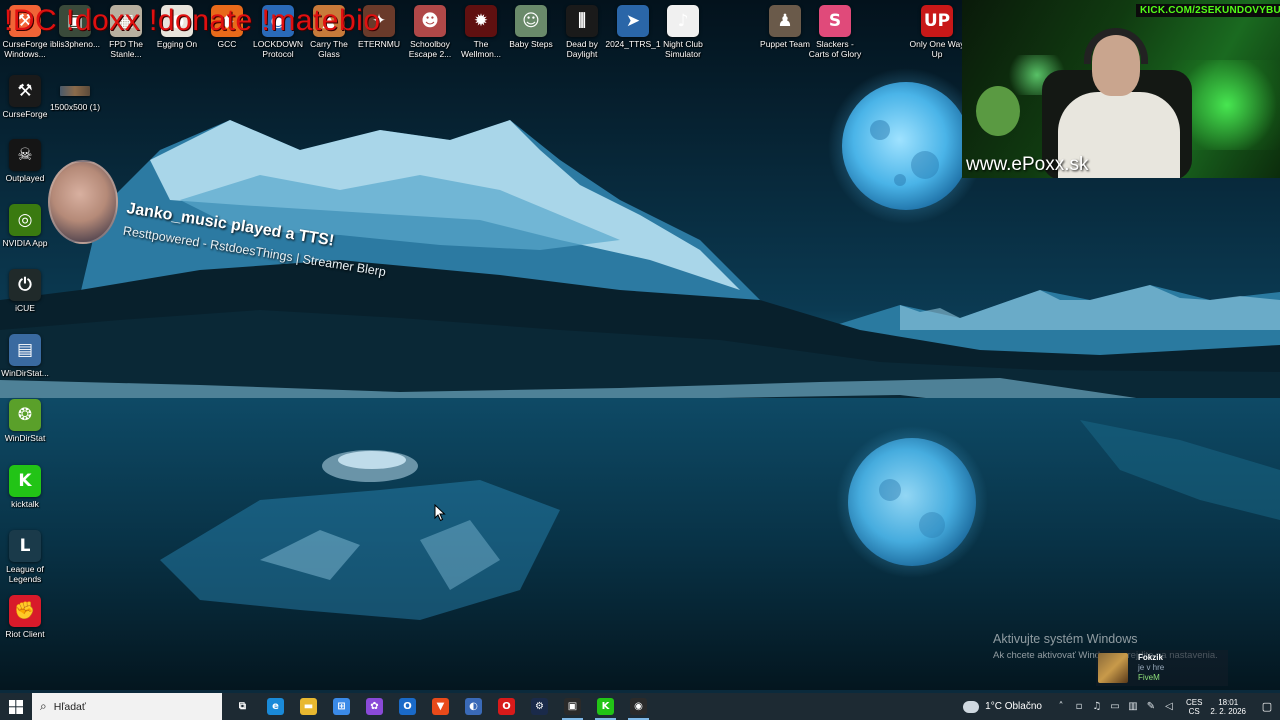 The width and height of the screenshot is (1280, 720). I want to click on desktop-icon: ♪ Night Club Simulator, so click(683, 32).